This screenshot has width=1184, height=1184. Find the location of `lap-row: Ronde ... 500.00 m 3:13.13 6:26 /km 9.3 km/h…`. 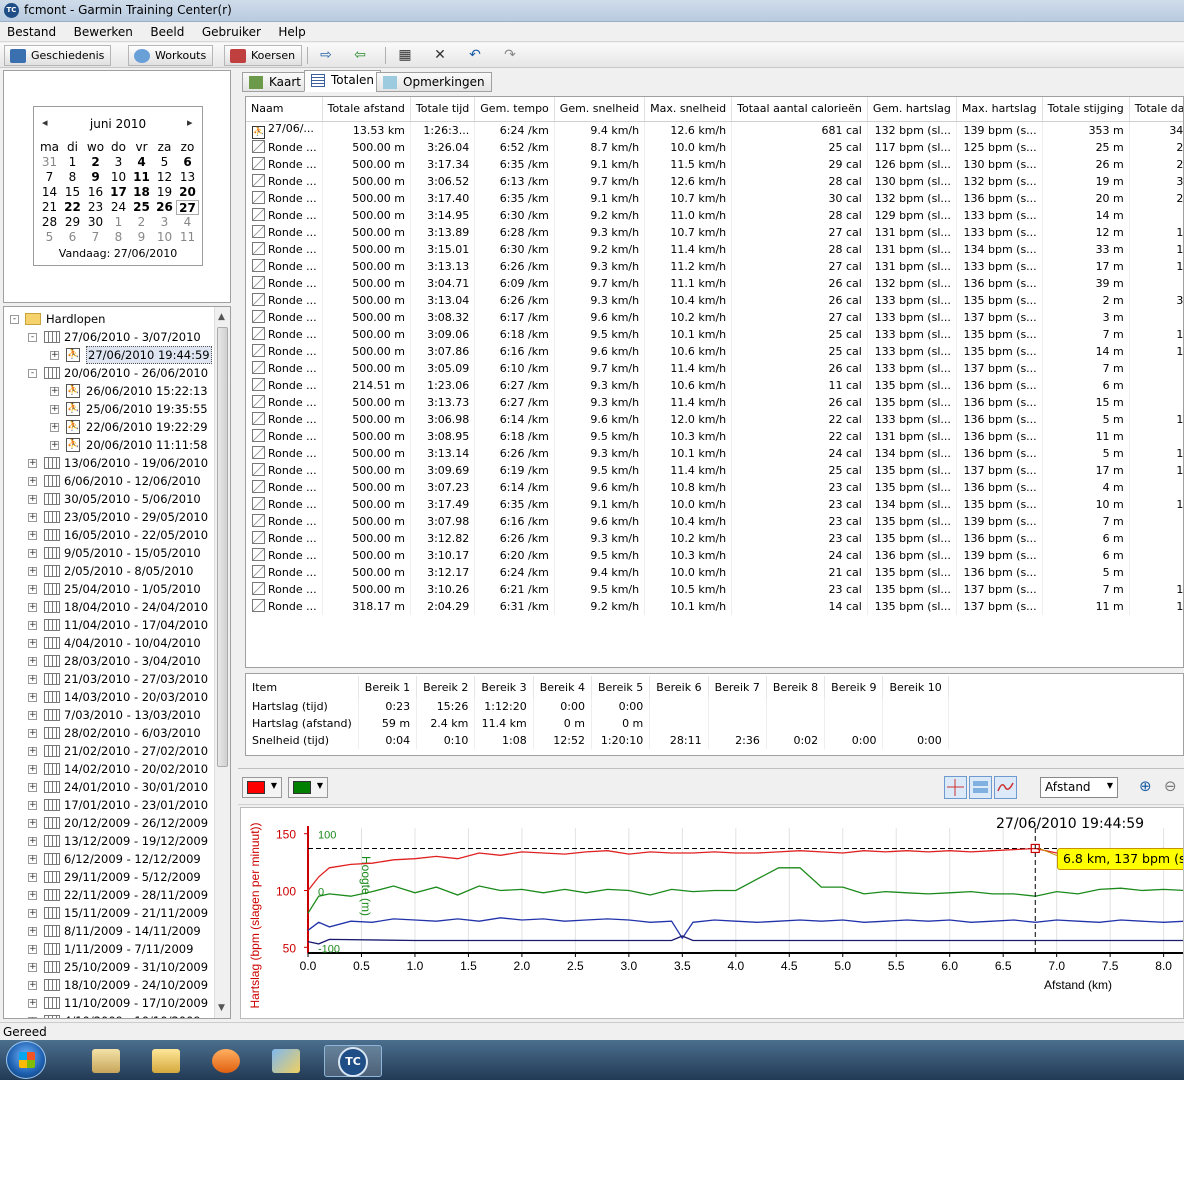

lap-row: Ronde ... 500.00 m 3:13.13 6:26 /km 9.3 km/h… is located at coordinates (714, 266).